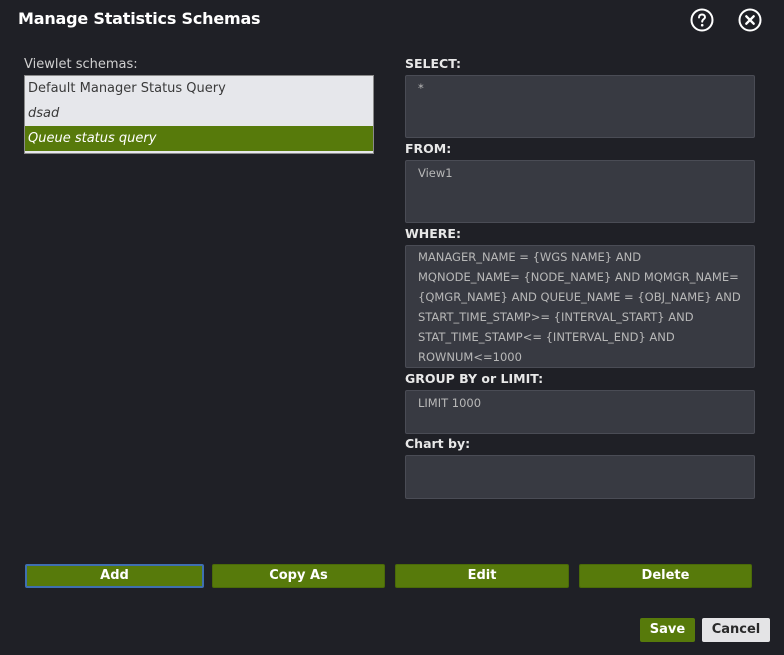 The image size is (784, 655). What do you see at coordinates (667, 630) in the screenshot?
I see `save-button: Save` at bounding box center [667, 630].